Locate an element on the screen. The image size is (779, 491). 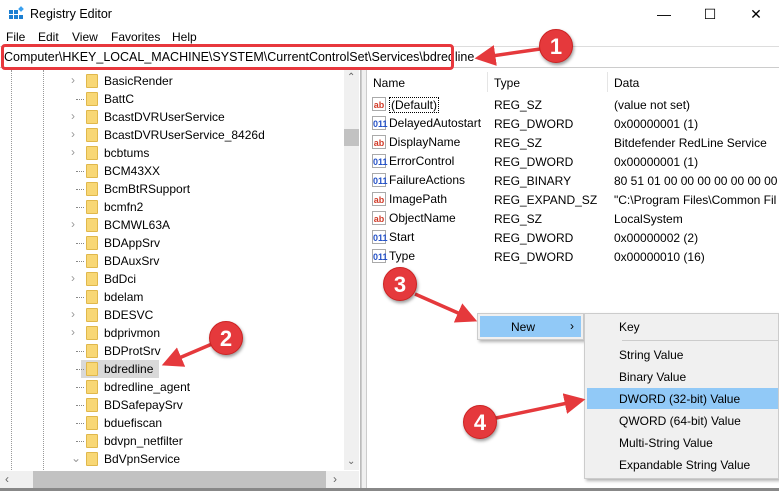
annotation-badge-1: 1 is located at coordinates (556, 46).